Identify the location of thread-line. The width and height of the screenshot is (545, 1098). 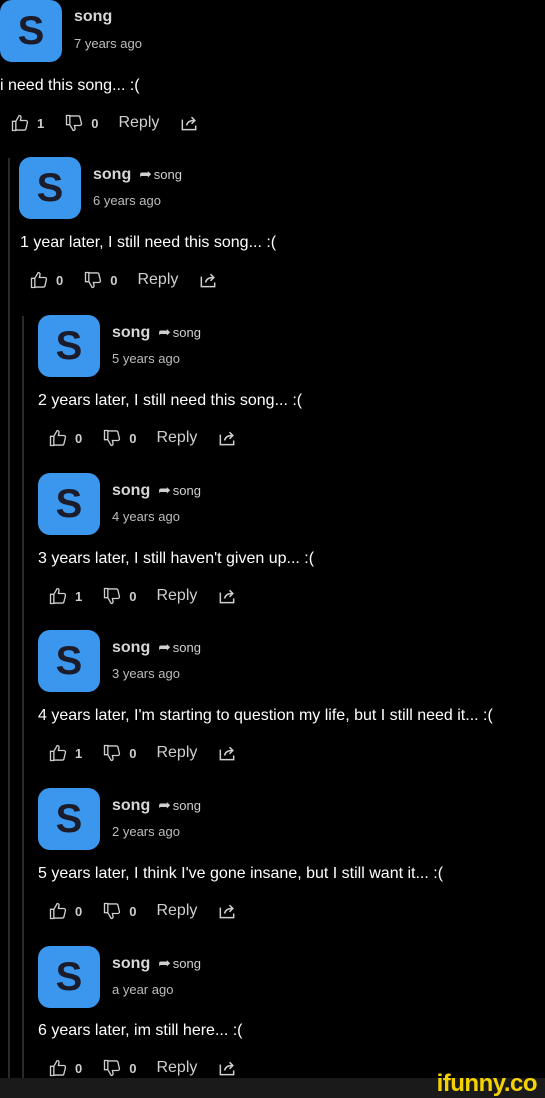
(9, 618).